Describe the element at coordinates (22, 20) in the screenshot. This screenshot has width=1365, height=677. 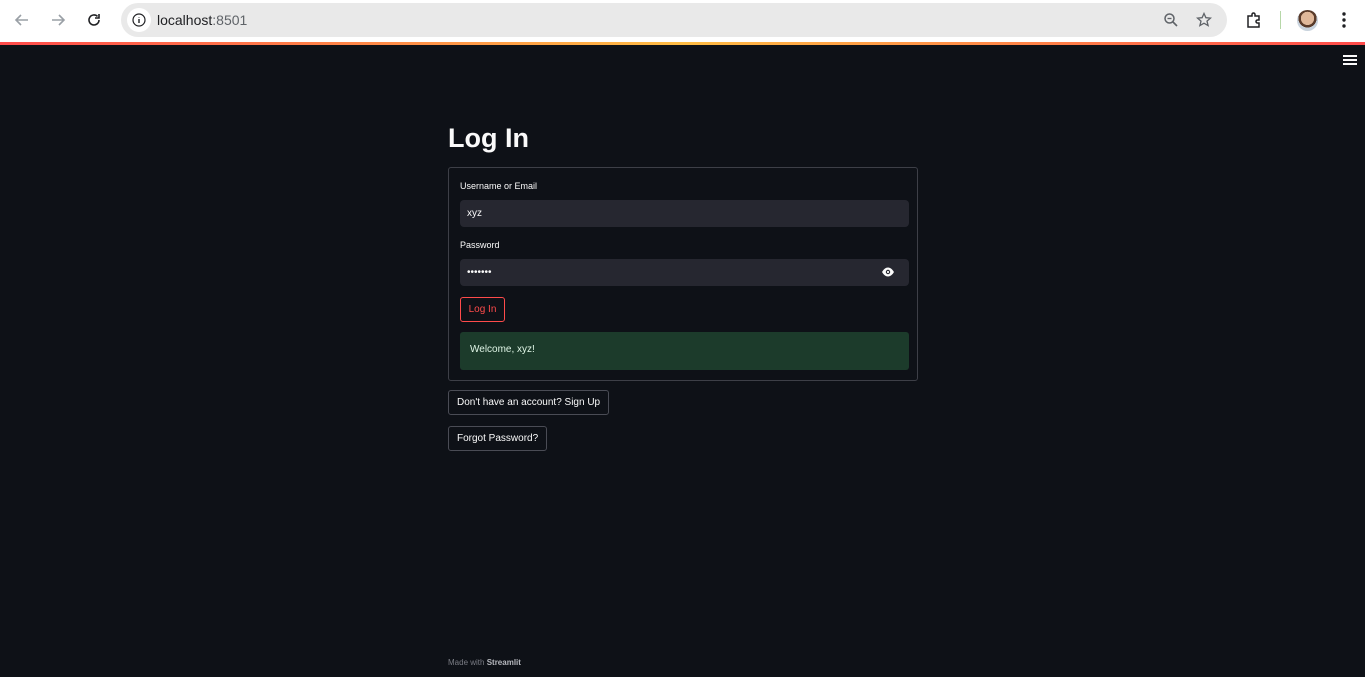
I see `back-arrow-icon` at that location.